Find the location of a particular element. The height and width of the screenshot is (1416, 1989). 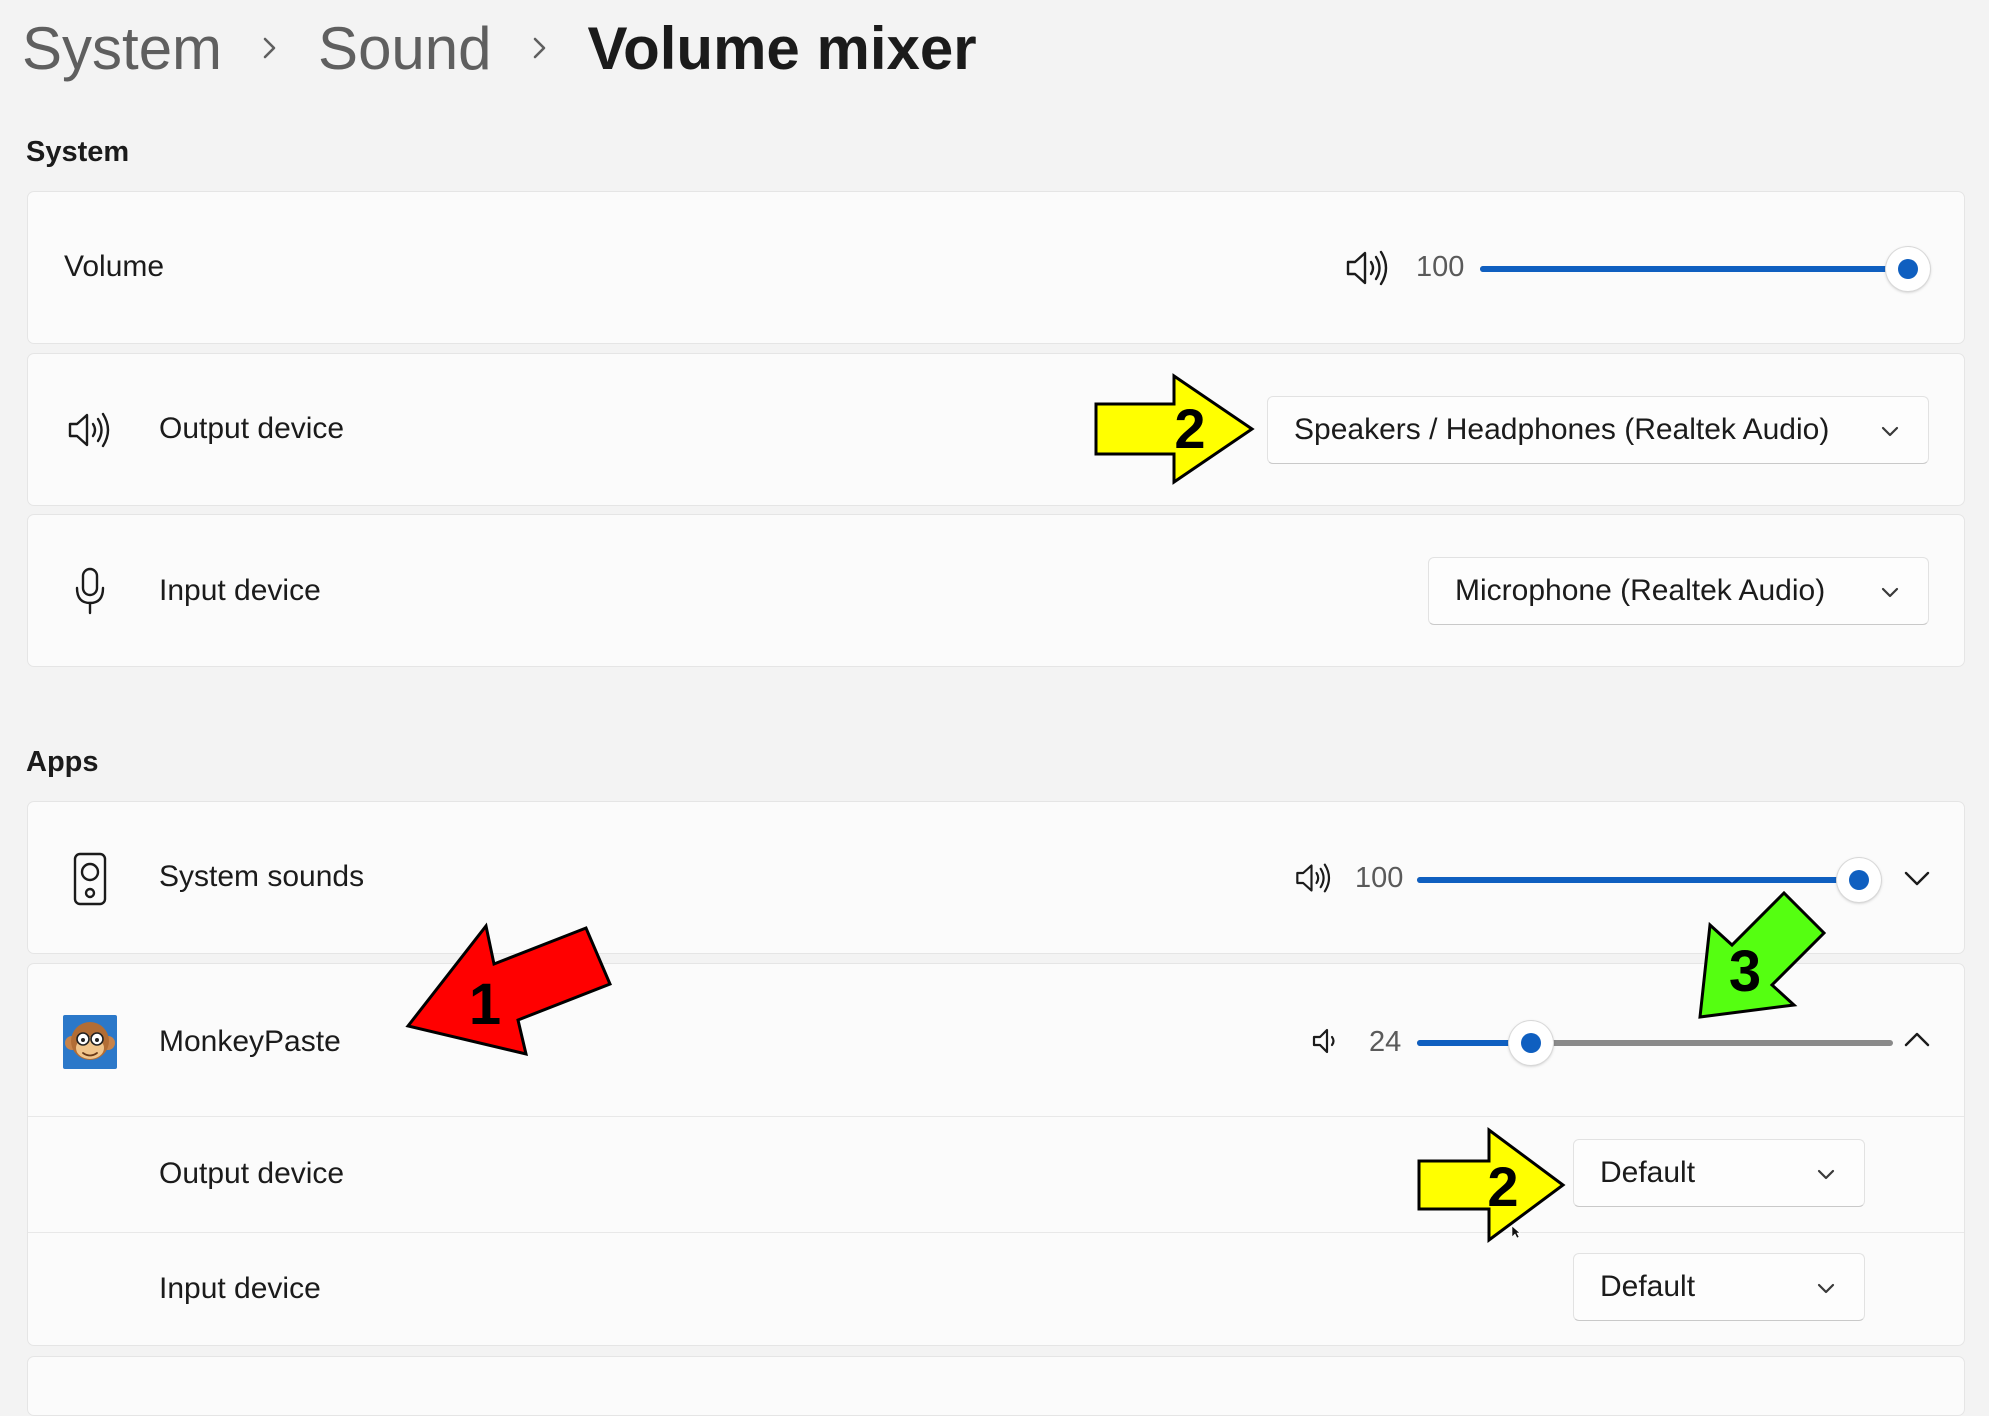

monkeypaste-value: 24 is located at coordinates (1385, 1042).